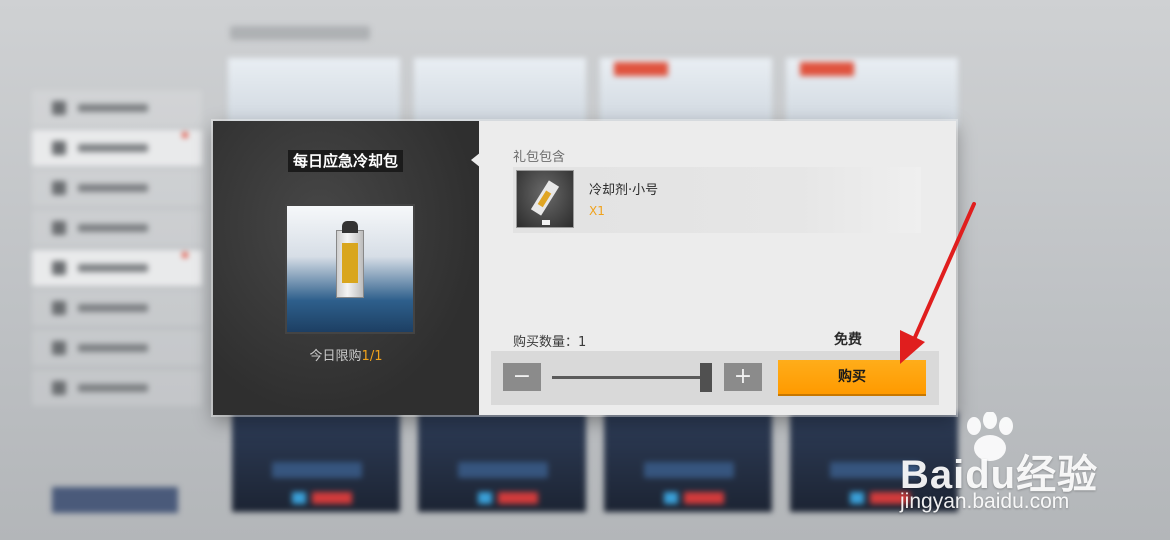 The height and width of the screenshot is (540, 1170). I want to click on item-name: 冷却剂·小号, so click(624, 190).